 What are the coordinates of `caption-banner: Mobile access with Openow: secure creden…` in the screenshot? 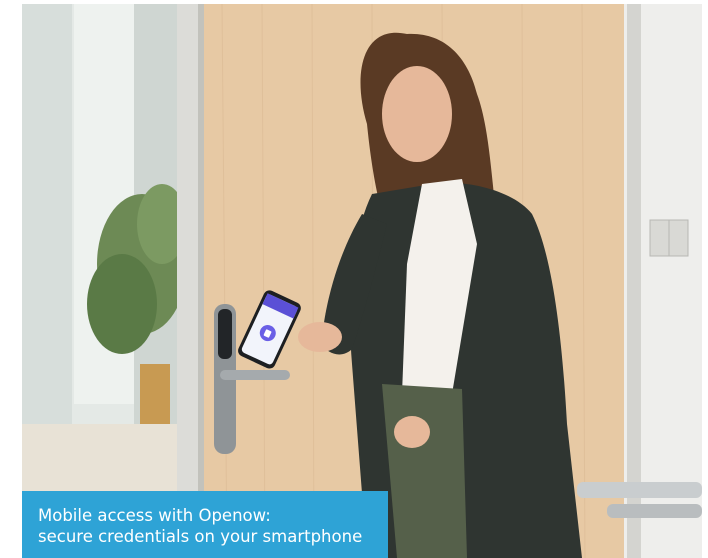 It's located at (205, 524).